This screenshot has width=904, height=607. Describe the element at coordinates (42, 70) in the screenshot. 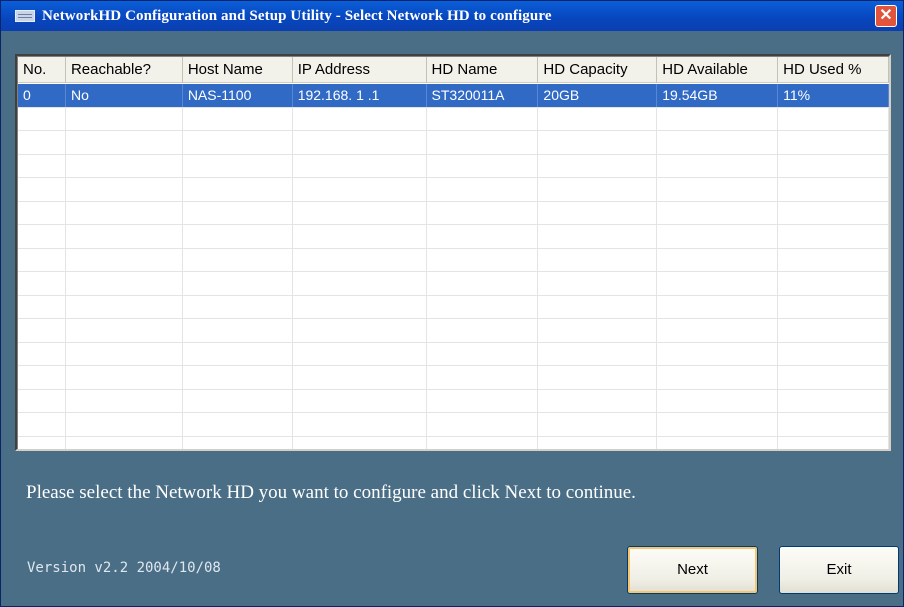

I see `column-header-no: No.` at that location.